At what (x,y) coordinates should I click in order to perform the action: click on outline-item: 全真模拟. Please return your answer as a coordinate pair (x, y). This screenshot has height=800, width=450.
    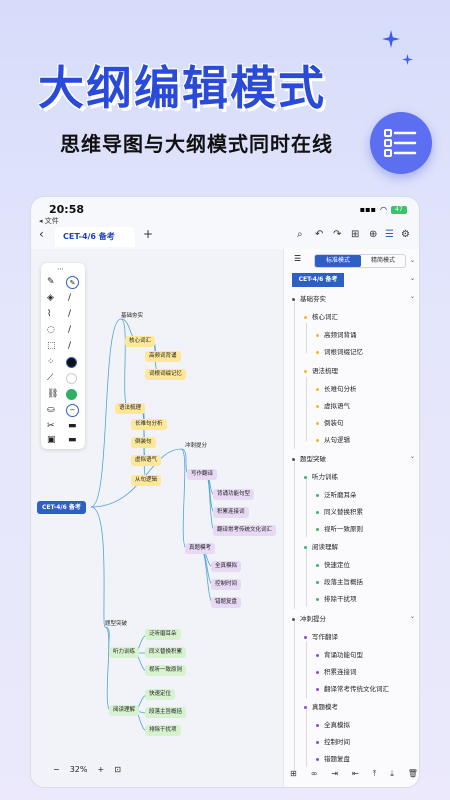
    Looking at the image, I should click on (333, 724).